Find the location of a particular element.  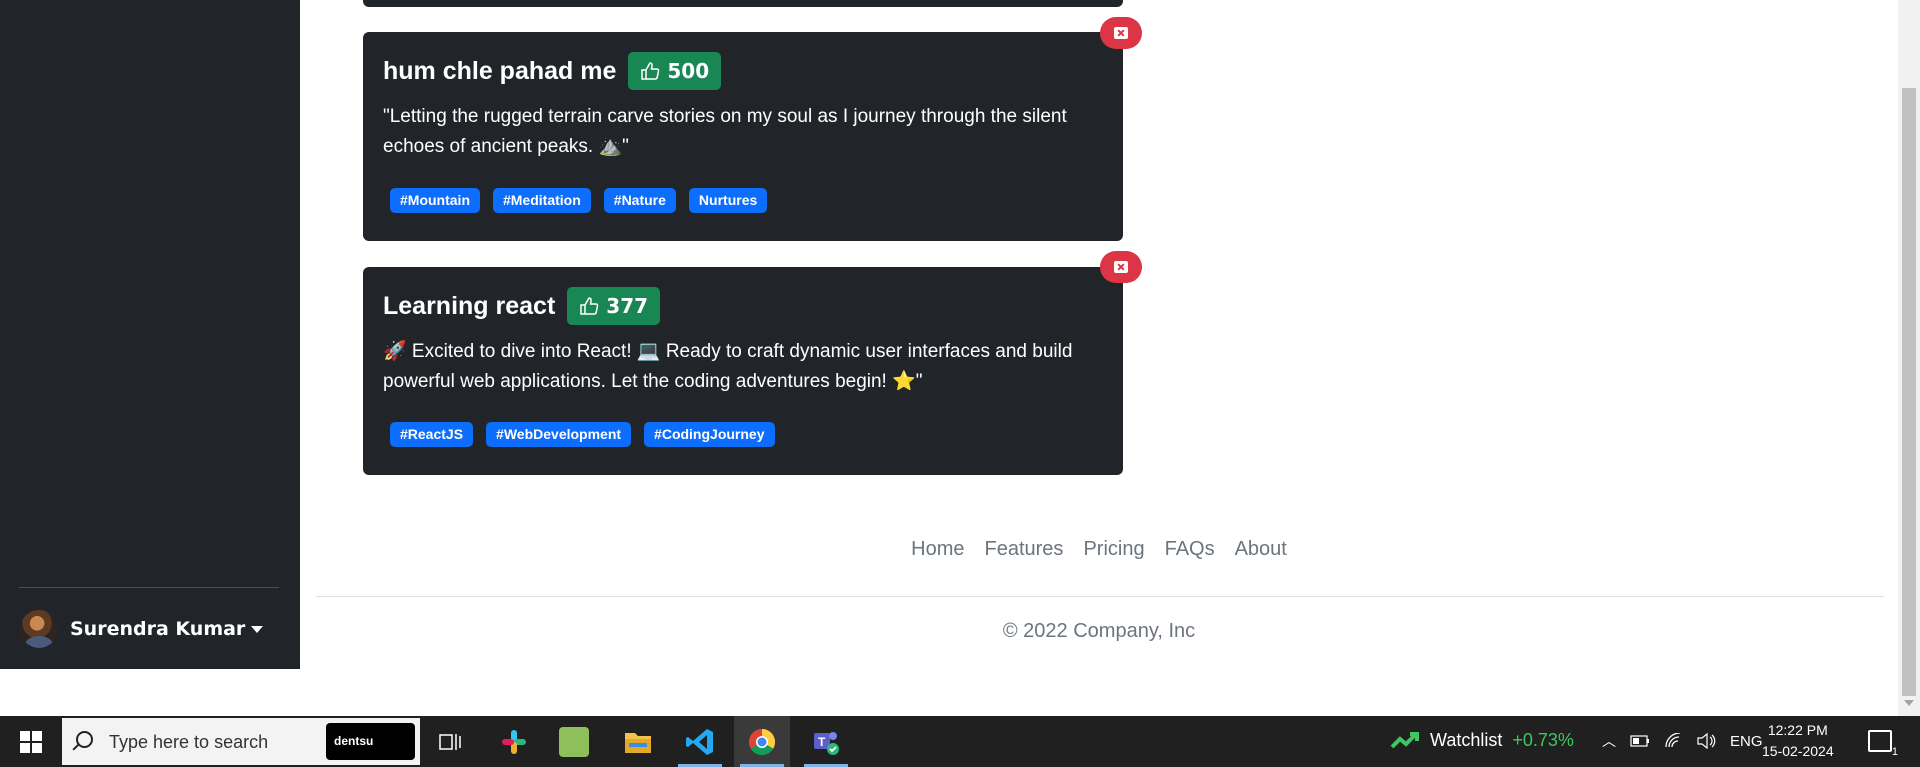

vertical-scrollbar is located at coordinates (1909, 358).